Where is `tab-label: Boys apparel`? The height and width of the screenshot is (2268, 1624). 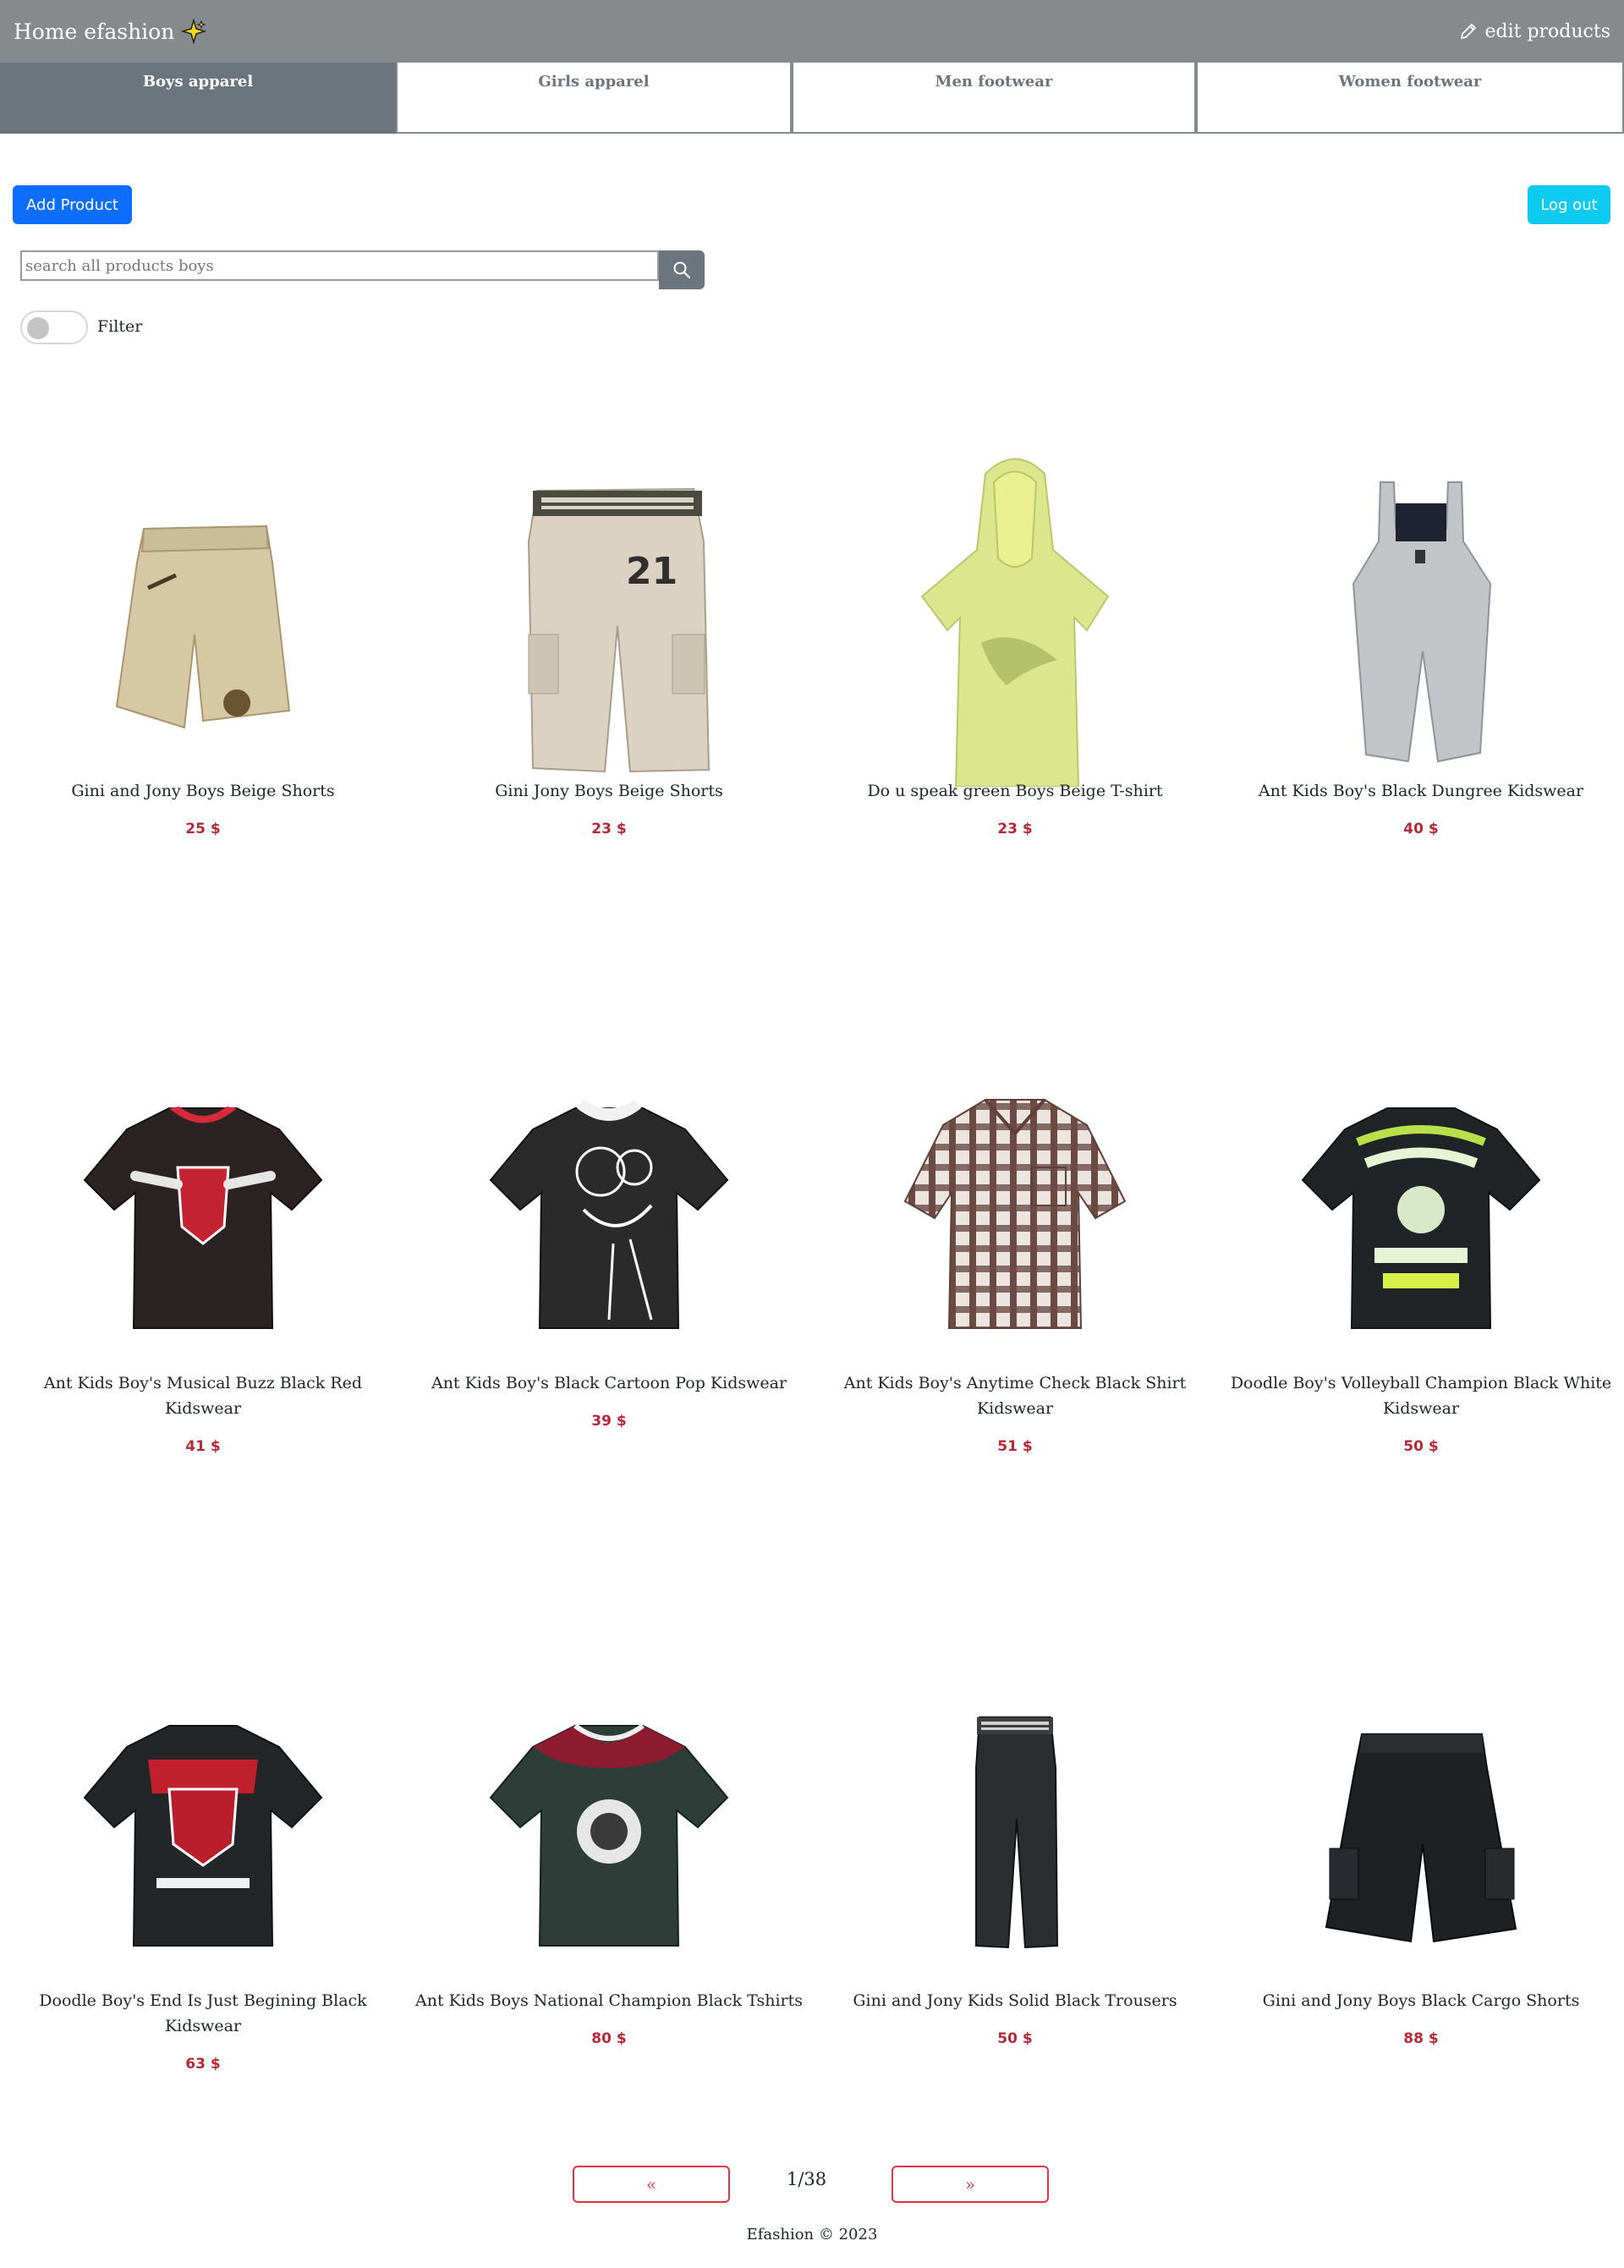 tab-label: Boys apparel is located at coordinates (198, 82).